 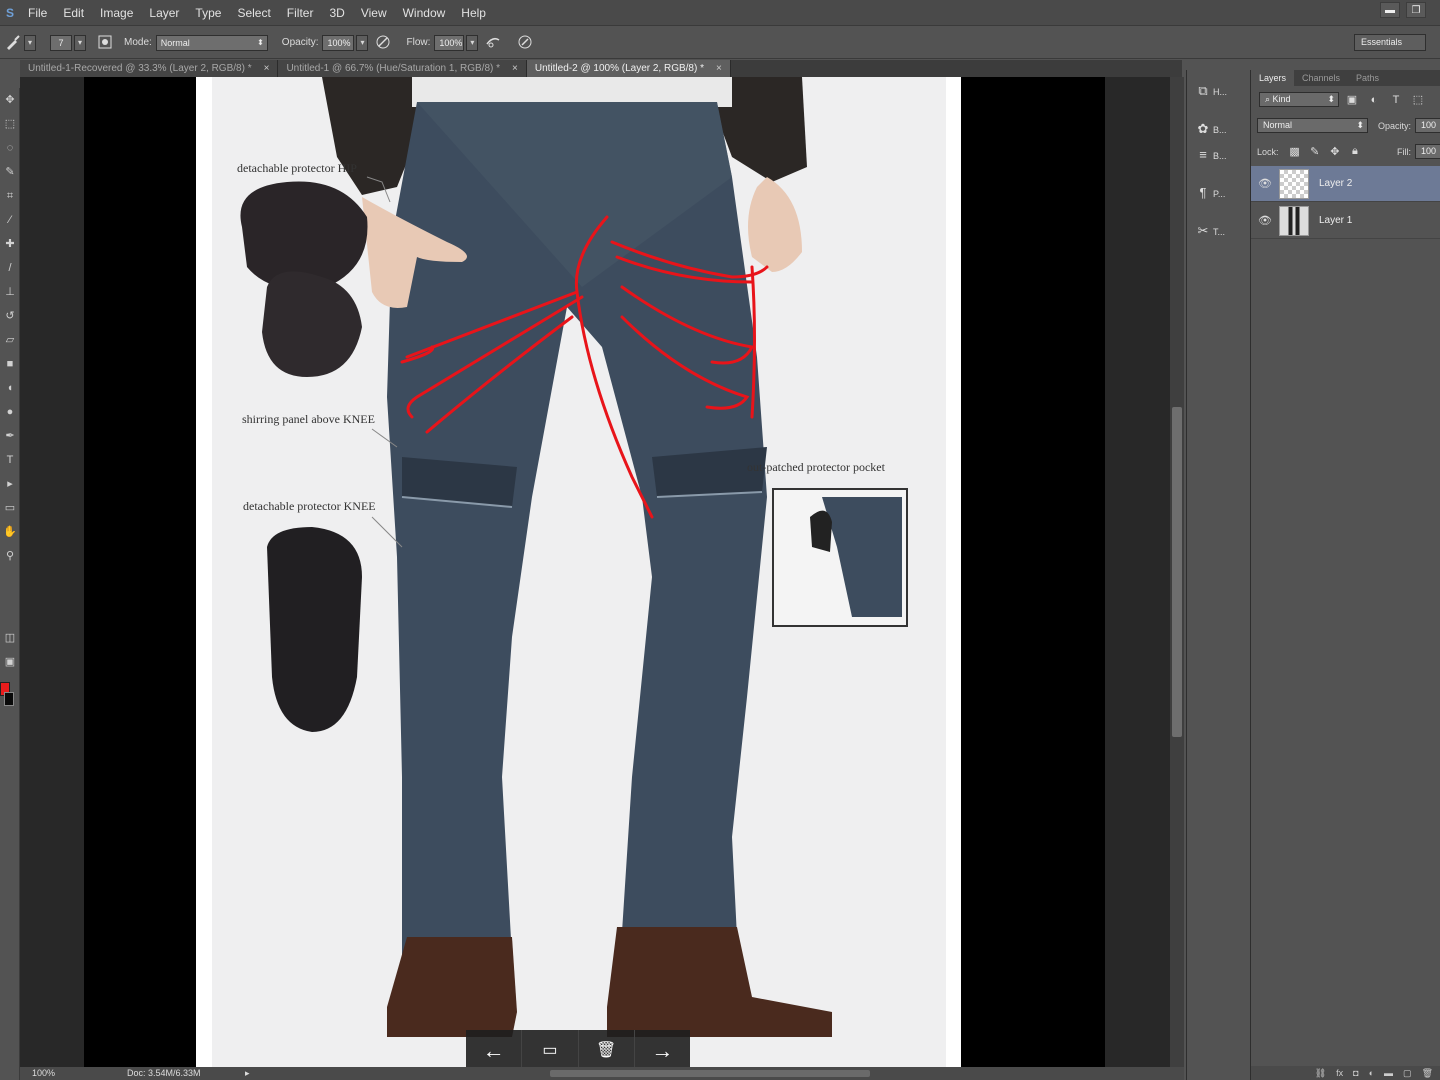 What do you see at coordinates (9, 699) in the screenshot?
I see `background-color-swatch` at bounding box center [9, 699].